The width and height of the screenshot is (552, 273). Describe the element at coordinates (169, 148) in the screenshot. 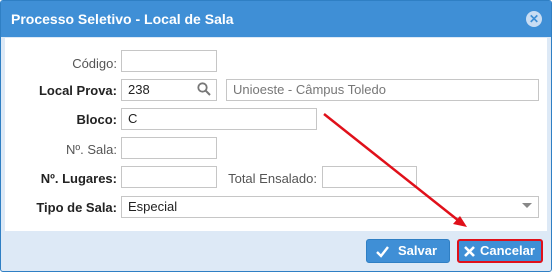

I see `sala-field` at that location.